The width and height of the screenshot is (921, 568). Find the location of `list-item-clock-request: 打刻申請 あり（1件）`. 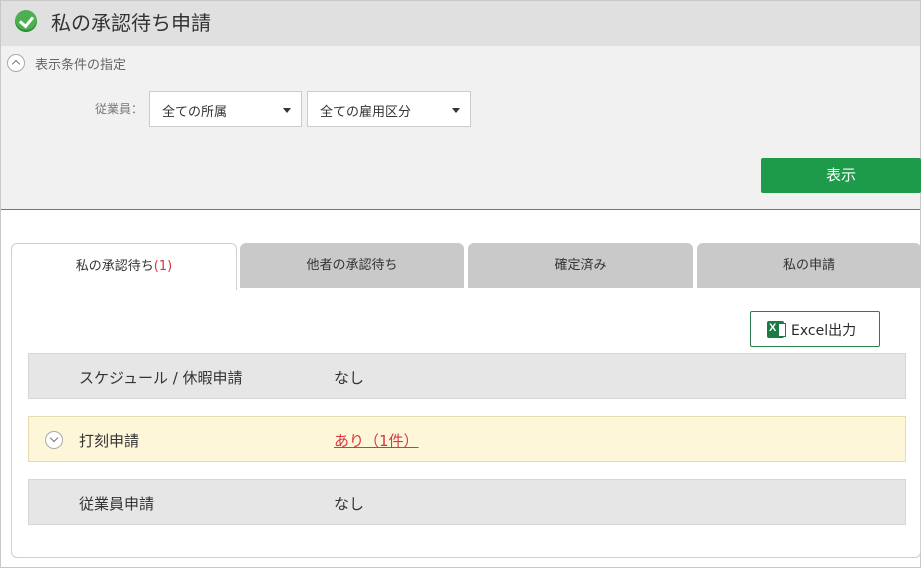

list-item-clock-request: 打刻申請 あり（1件） is located at coordinates (467, 439).